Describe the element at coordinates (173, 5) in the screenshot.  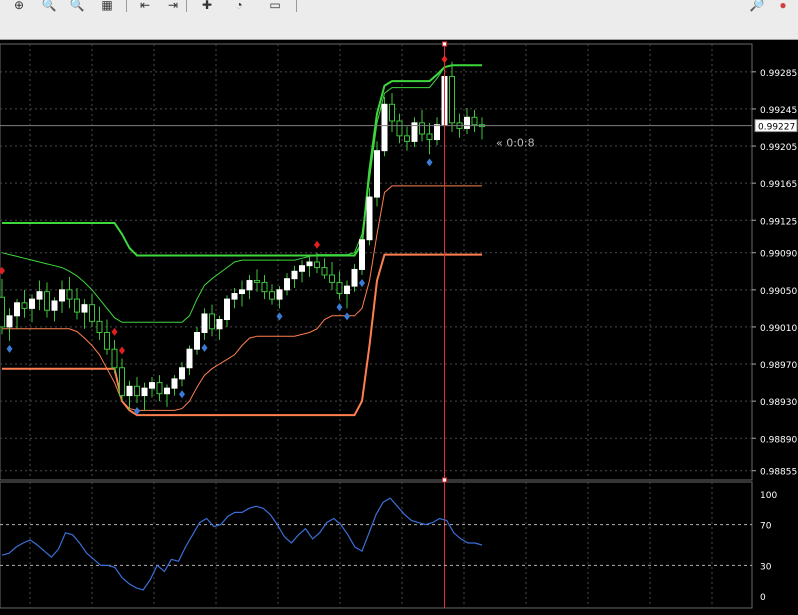
I see `auto-scroll-icon: ⇥` at that location.